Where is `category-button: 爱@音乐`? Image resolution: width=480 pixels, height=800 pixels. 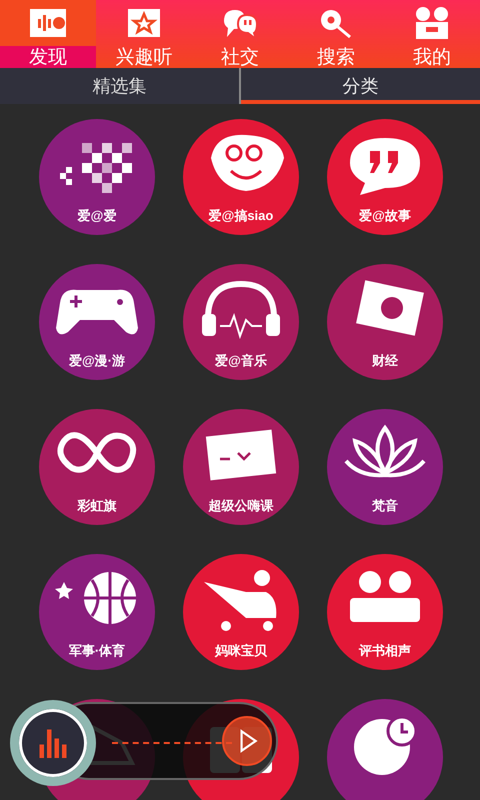
category-button: 爱@音乐 is located at coordinates (241, 322).